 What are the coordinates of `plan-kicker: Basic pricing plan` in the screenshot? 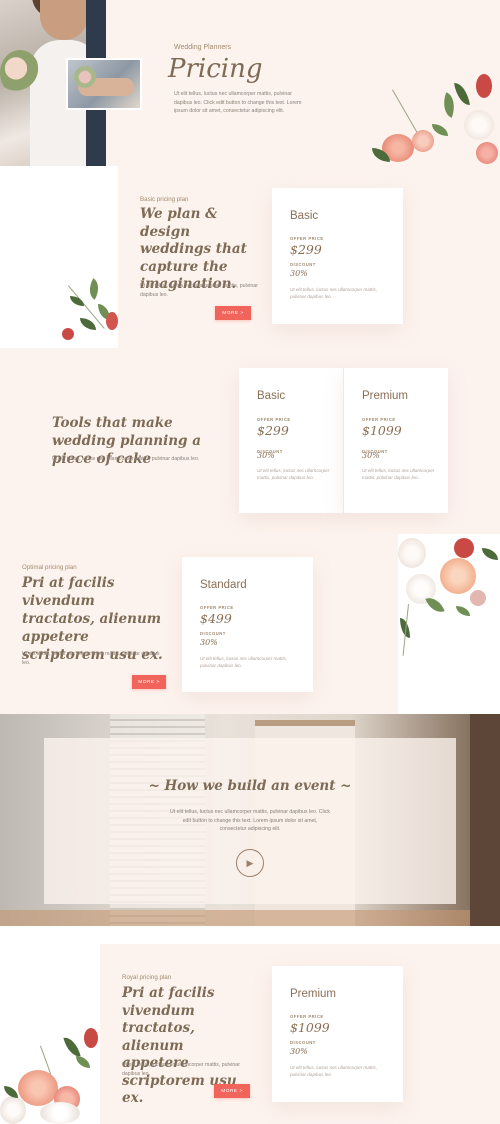 It's located at (164, 199).